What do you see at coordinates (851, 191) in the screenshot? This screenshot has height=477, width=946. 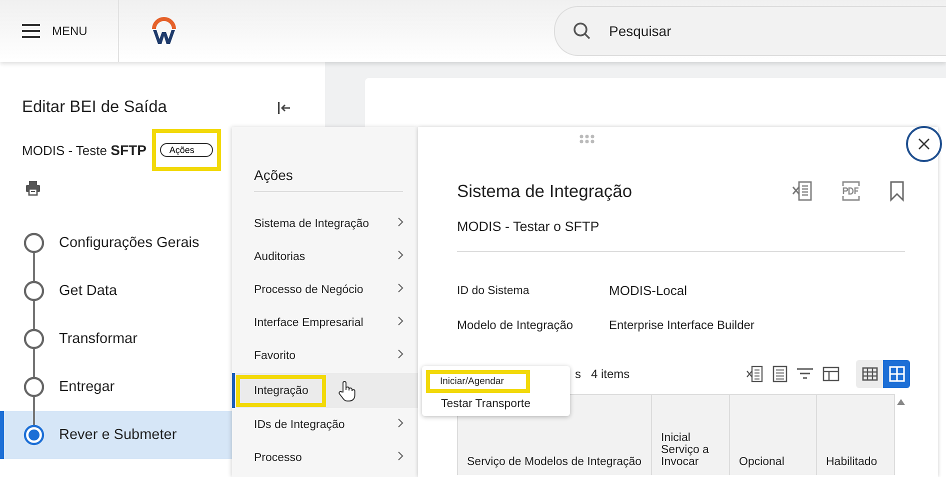 I see `pdf-icon` at bounding box center [851, 191].